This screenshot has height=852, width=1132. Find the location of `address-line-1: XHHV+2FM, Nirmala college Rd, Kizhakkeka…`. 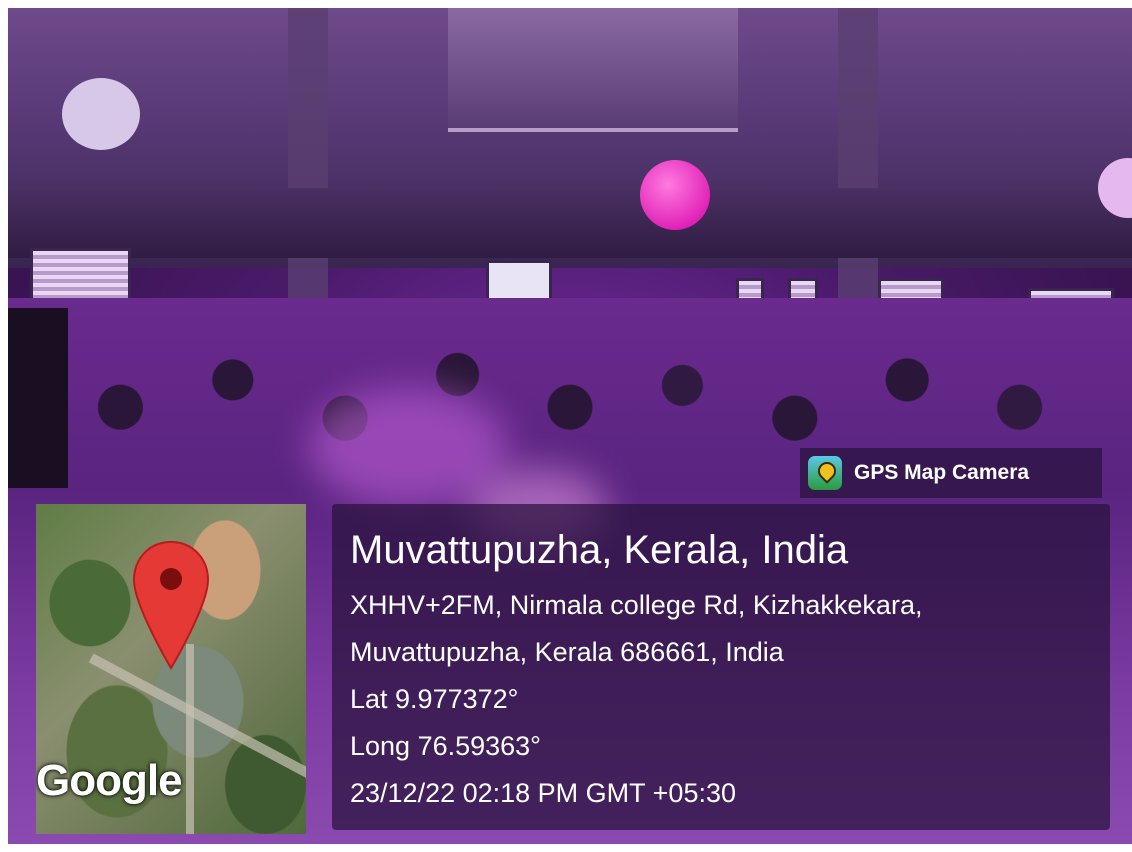

address-line-1: XHHV+2FM, Nirmala college Rd, Kizhakkeka… is located at coordinates (636, 605).